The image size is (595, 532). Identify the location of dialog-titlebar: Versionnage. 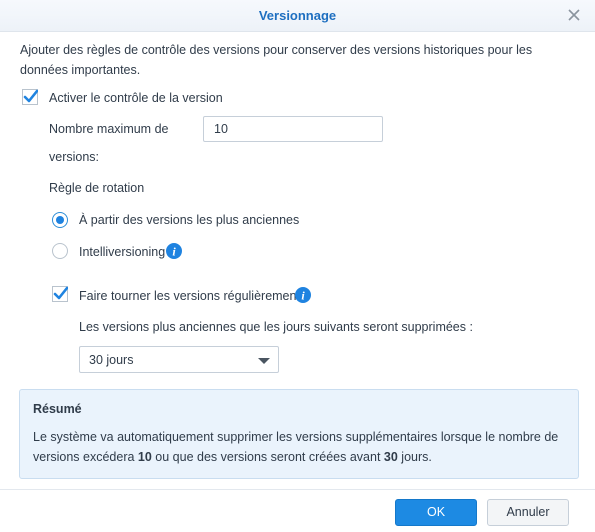
(297, 16).